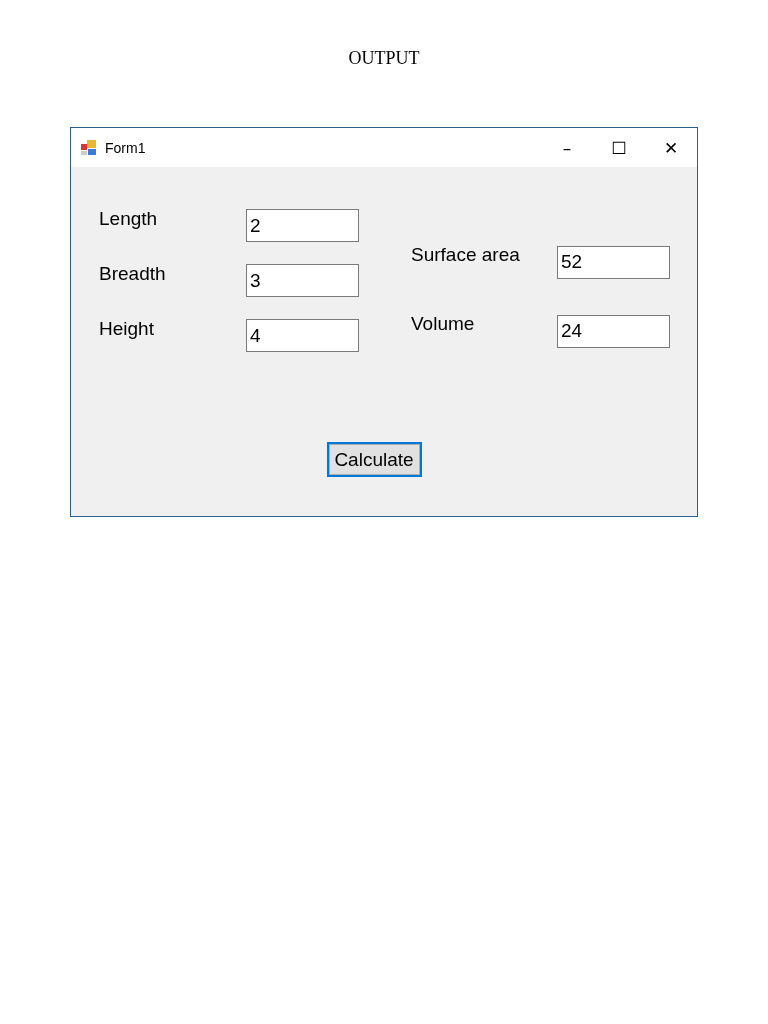 The width and height of the screenshot is (768, 1024). What do you see at coordinates (127, 328) in the screenshot?
I see `field-label: Height` at bounding box center [127, 328].